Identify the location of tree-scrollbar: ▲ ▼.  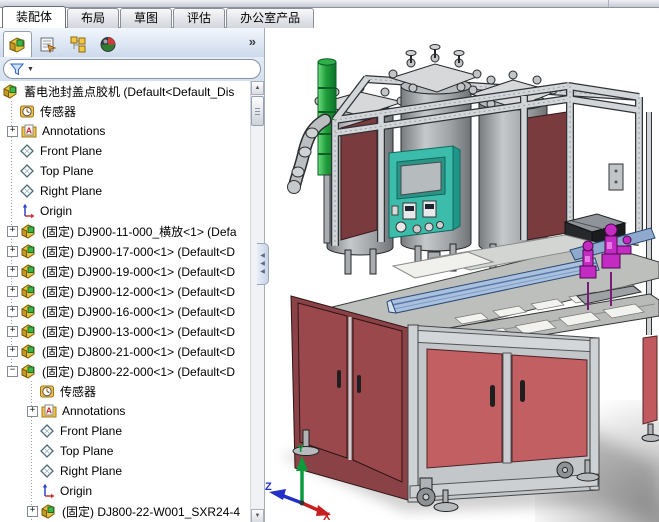
(257, 301).